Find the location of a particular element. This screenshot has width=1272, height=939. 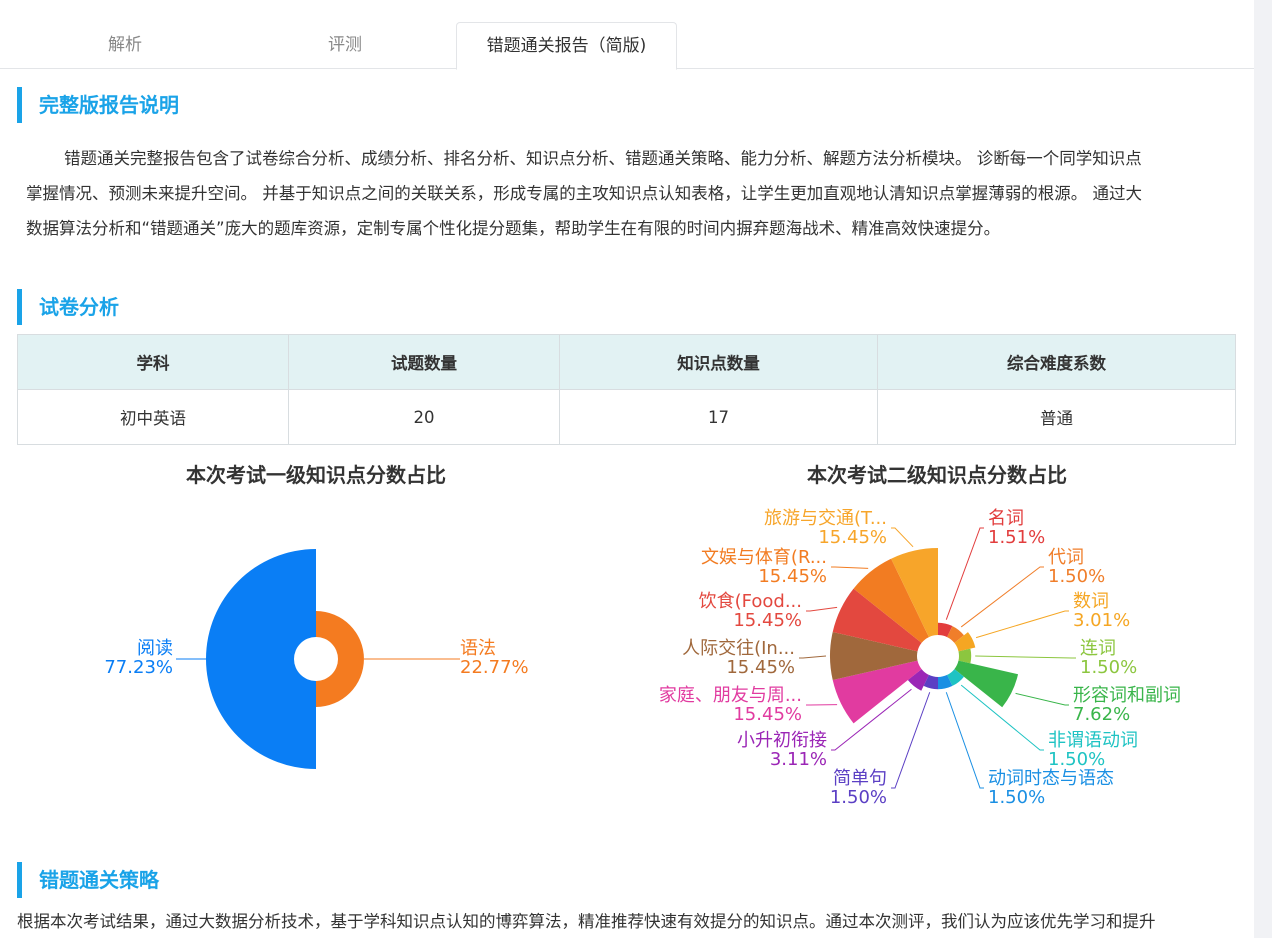

slice-label: 非谓语动词 is located at coordinates (1093, 740).